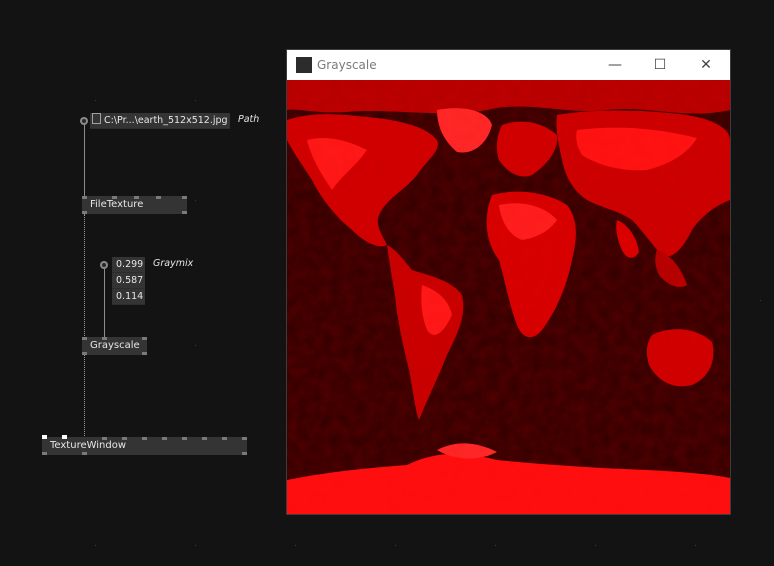 This screenshot has width=774, height=566. I want to click on minimize-icon: —, so click(615, 65).